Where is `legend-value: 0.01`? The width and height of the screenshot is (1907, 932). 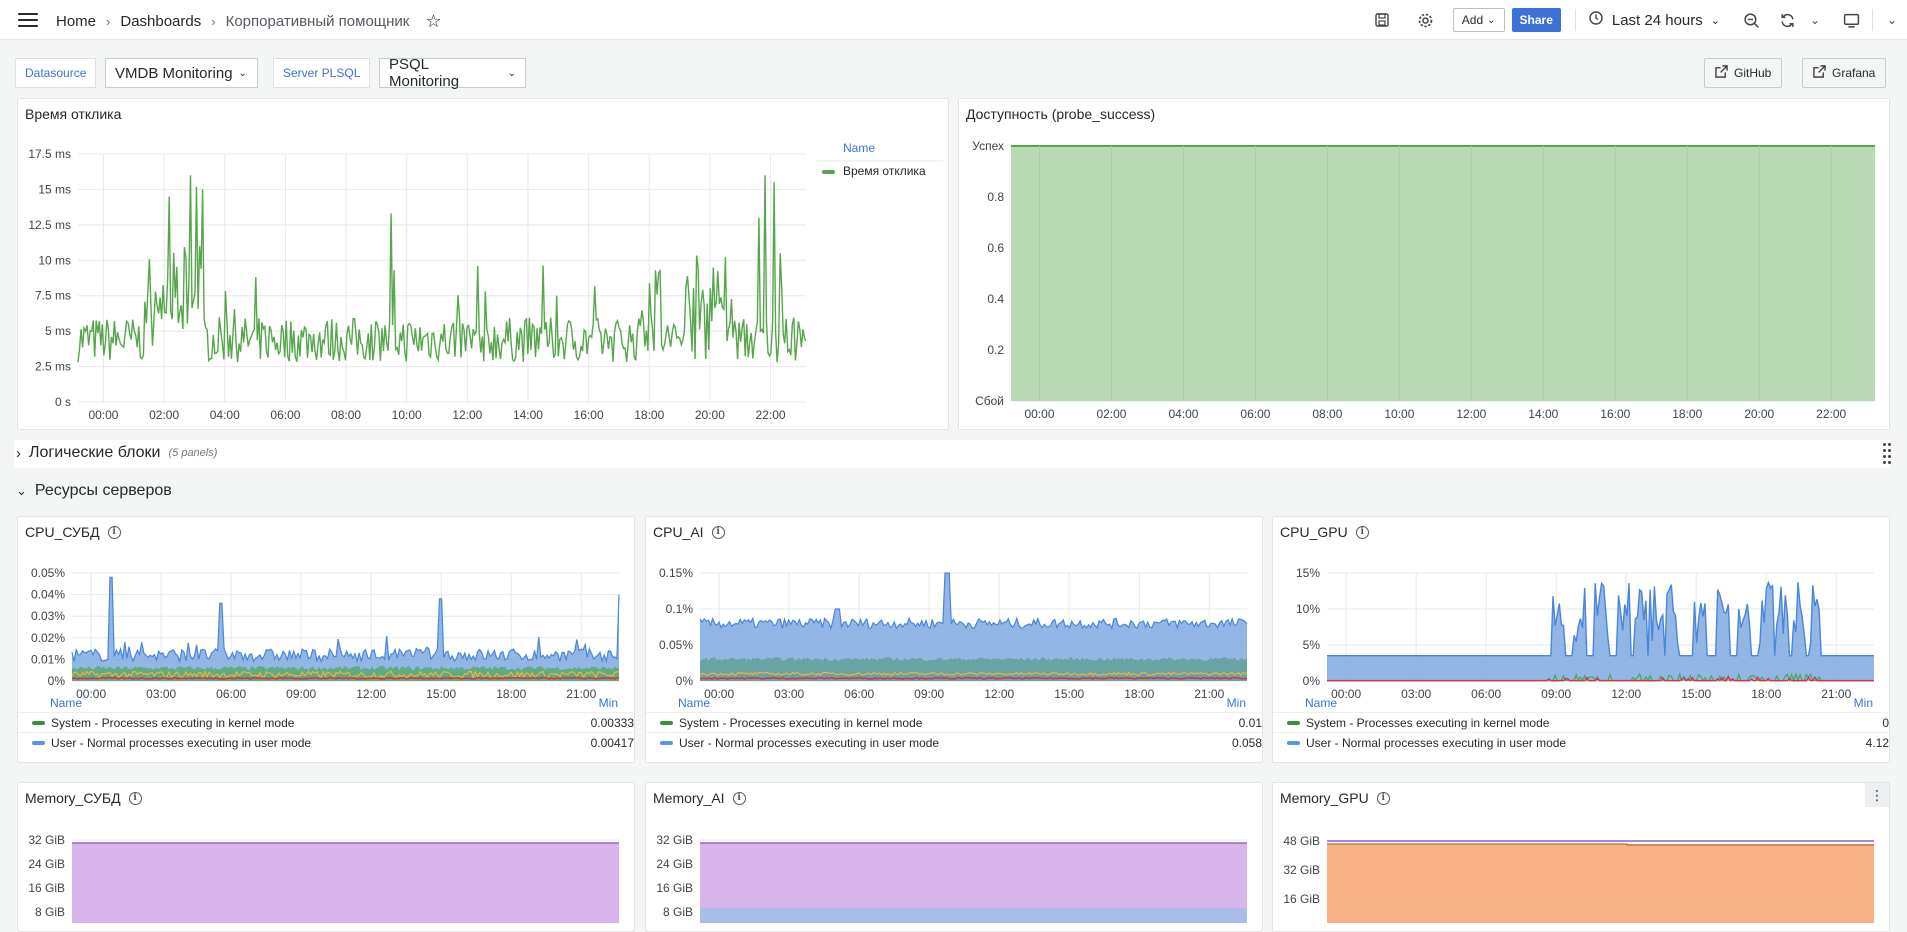 legend-value: 0.01 is located at coordinates (1250, 722).